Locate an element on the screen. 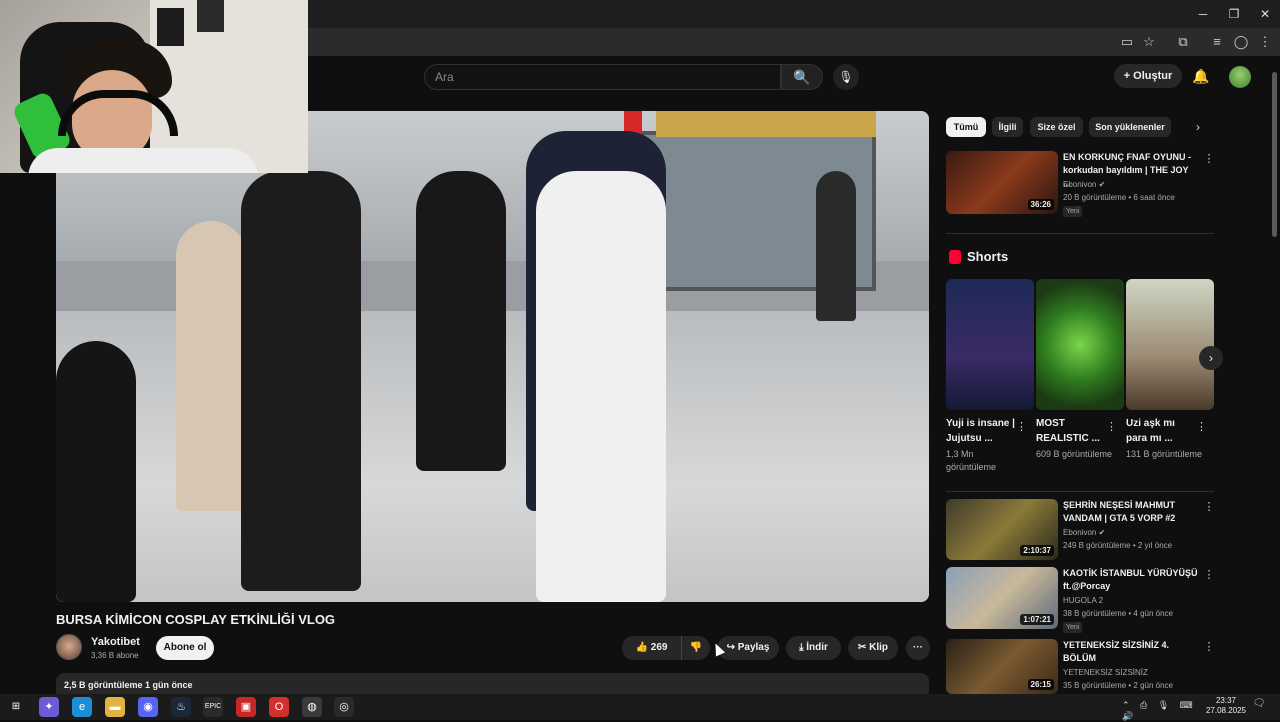 The width and height of the screenshot is (1280, 722). channel-name: Yakotibet is located at coordinates (115, 642).